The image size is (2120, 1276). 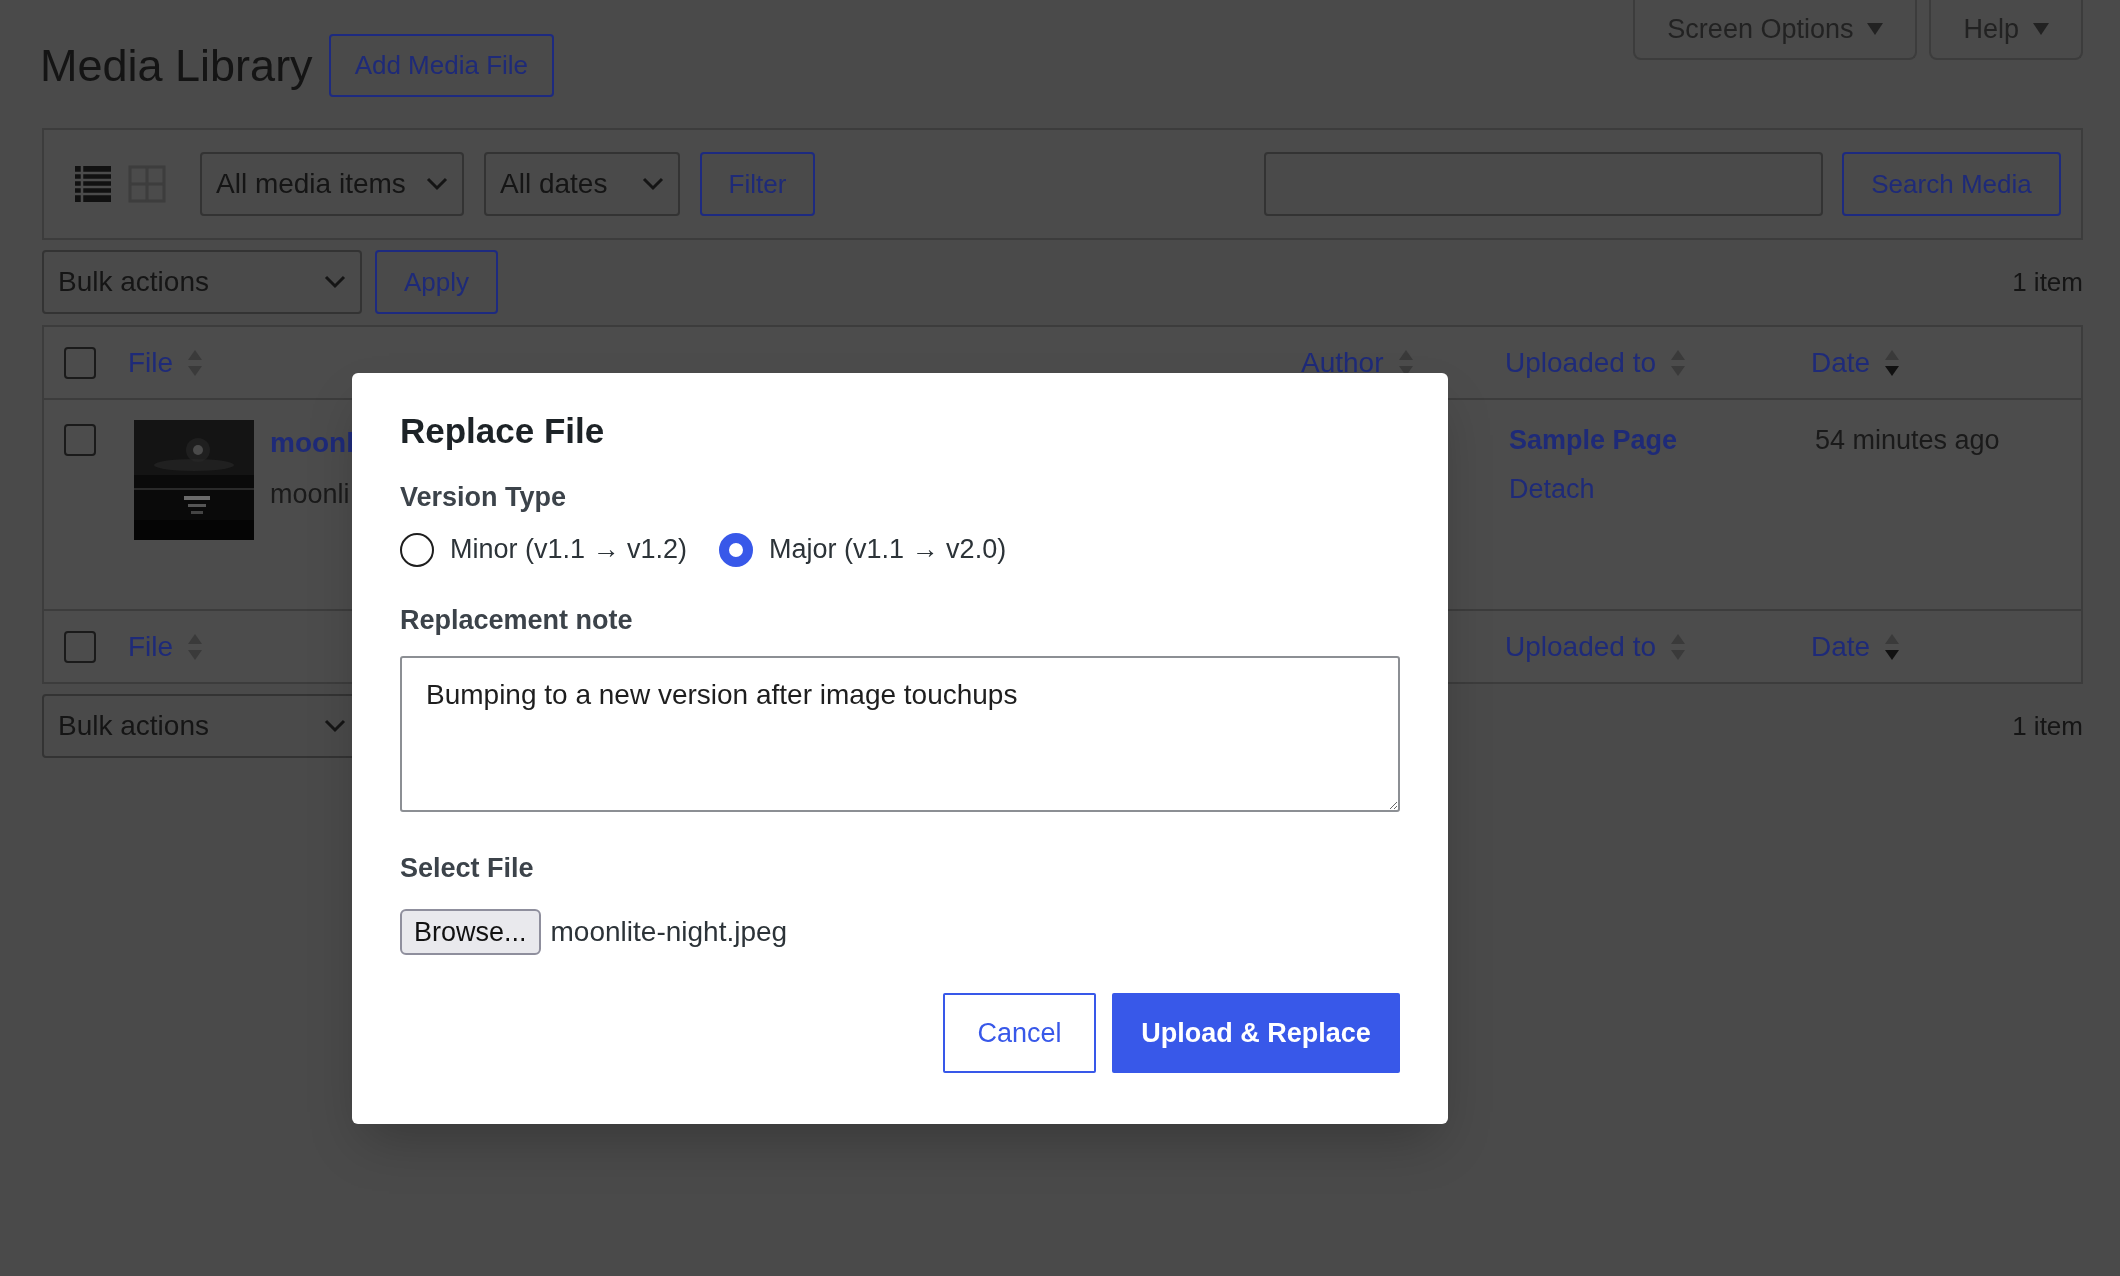 What do you see at coordinates (503, 431) in the screenshot?
I see `dialog-title: Replace File` at bounding box center [503, 431].